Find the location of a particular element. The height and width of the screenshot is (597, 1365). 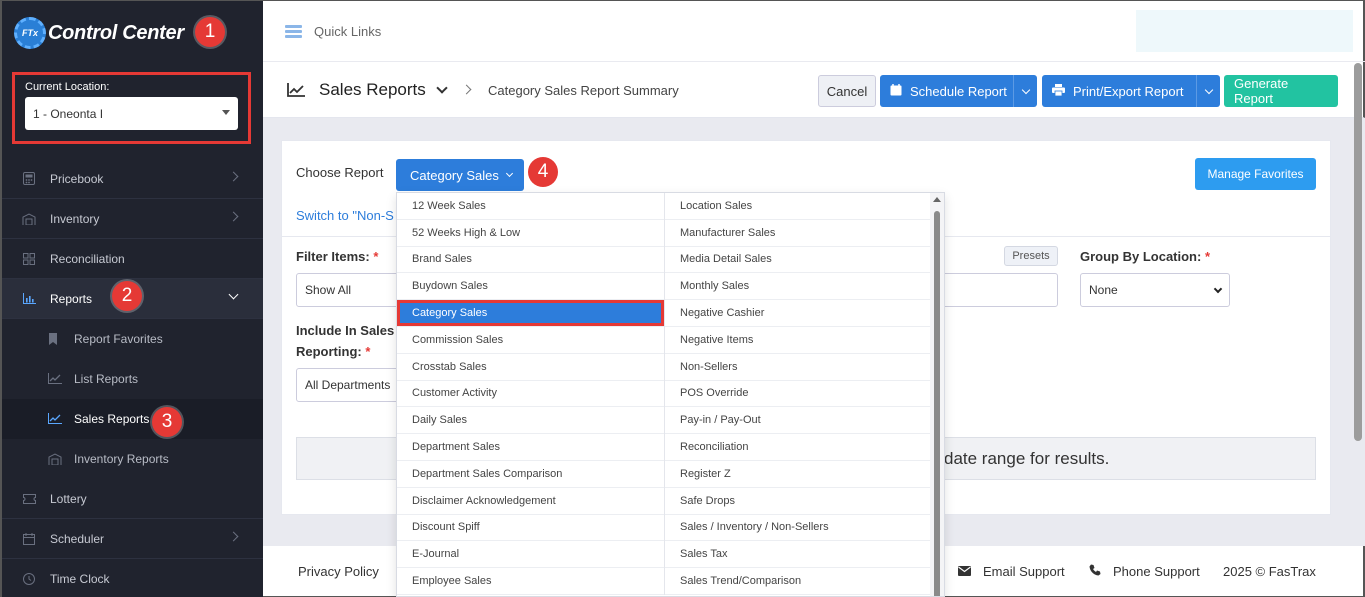

sidebar-item-label: Inventory is located at coordinates (75, 218).